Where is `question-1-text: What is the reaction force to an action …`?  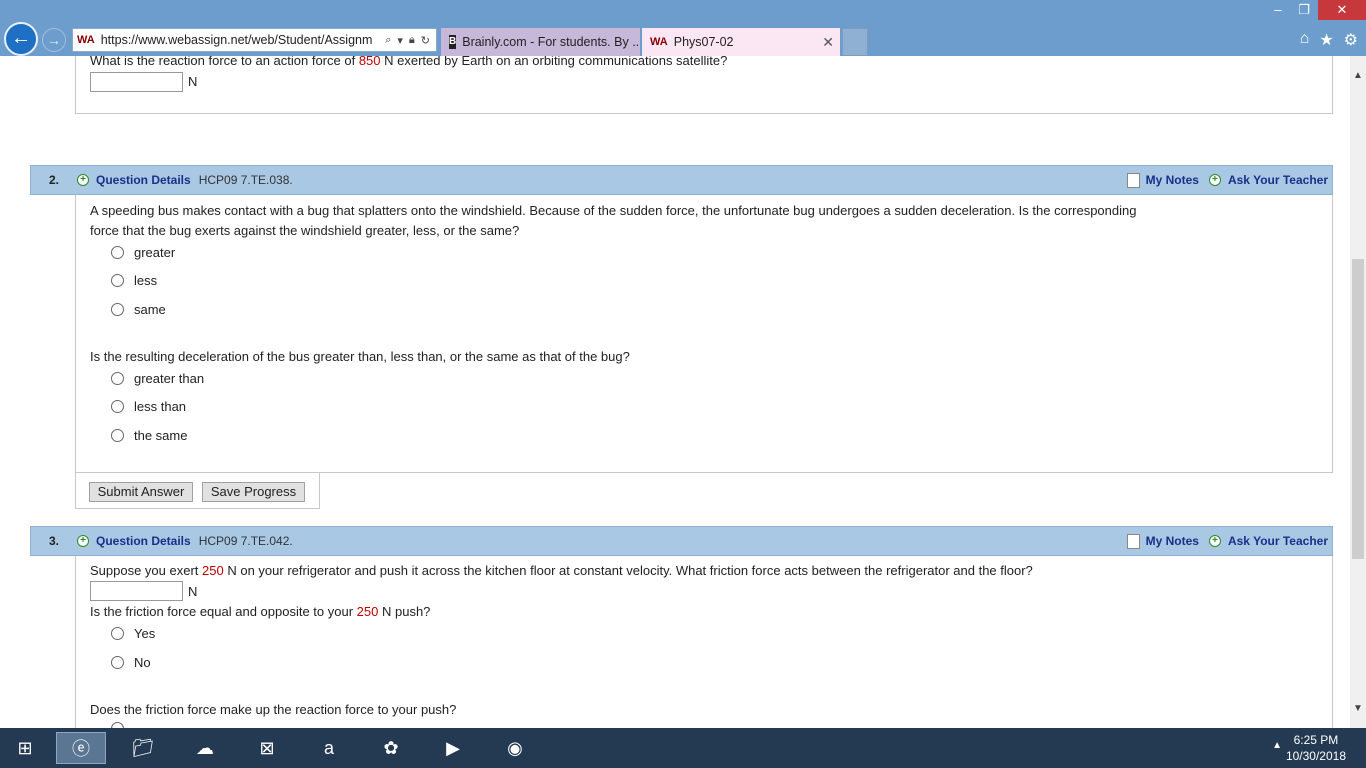 question-1-text: What is the reaction force to an action … is located at coordinates (408, 63).